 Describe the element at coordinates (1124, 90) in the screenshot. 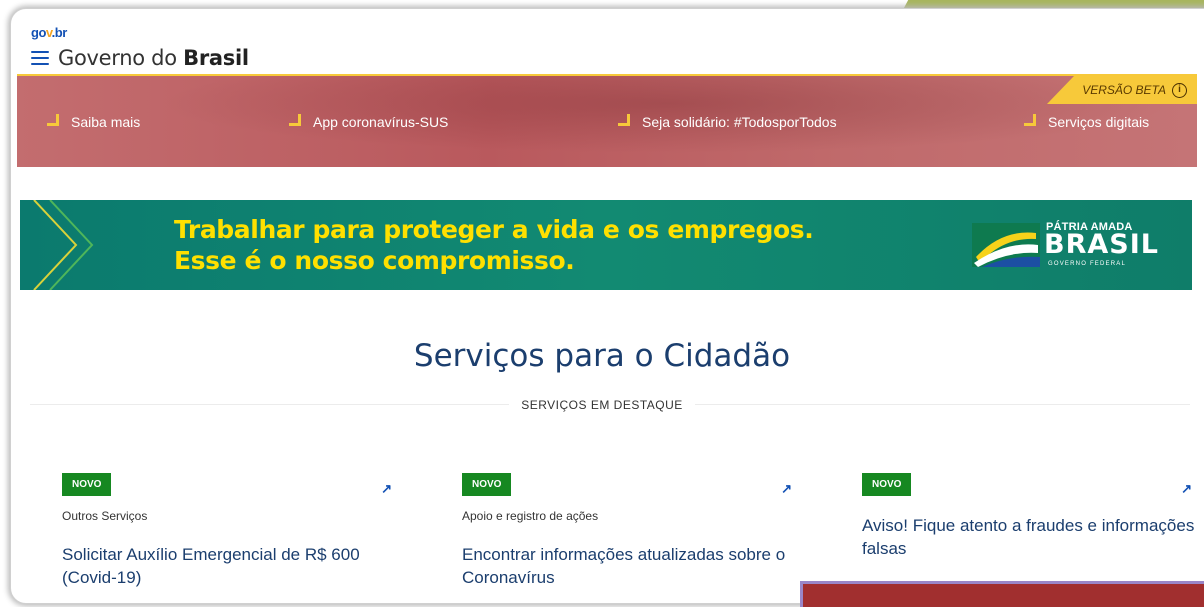

I see `beta-label: VERSÃO BETA` at that location.